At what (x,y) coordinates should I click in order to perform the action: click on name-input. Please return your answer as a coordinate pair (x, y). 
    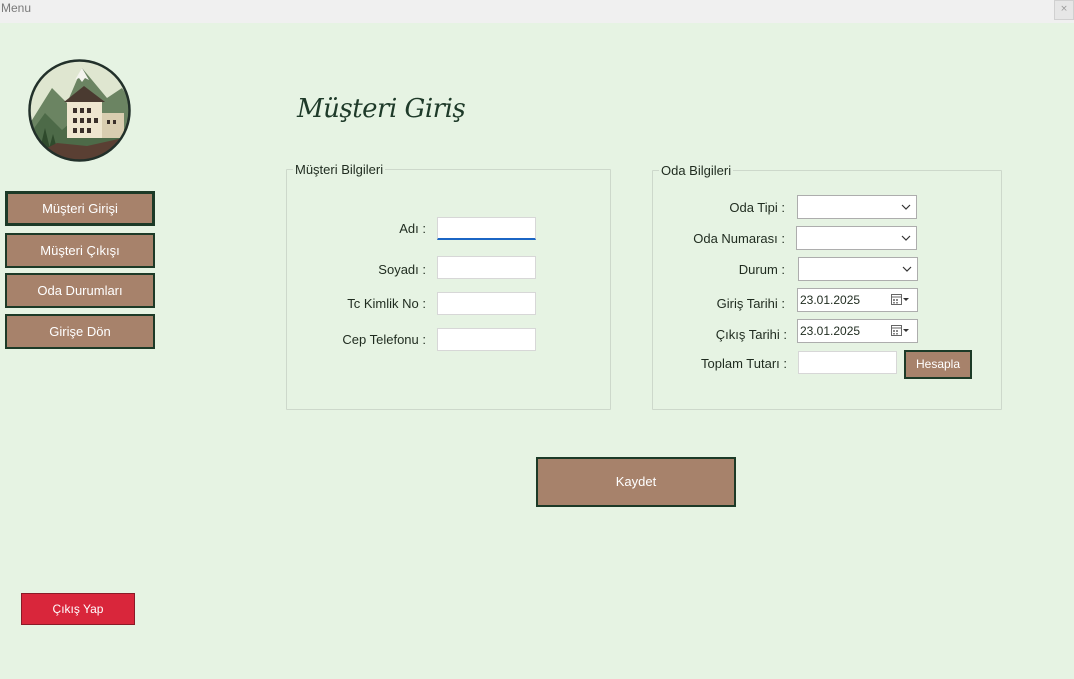
    Looking at the image, I should click on (486, 228).